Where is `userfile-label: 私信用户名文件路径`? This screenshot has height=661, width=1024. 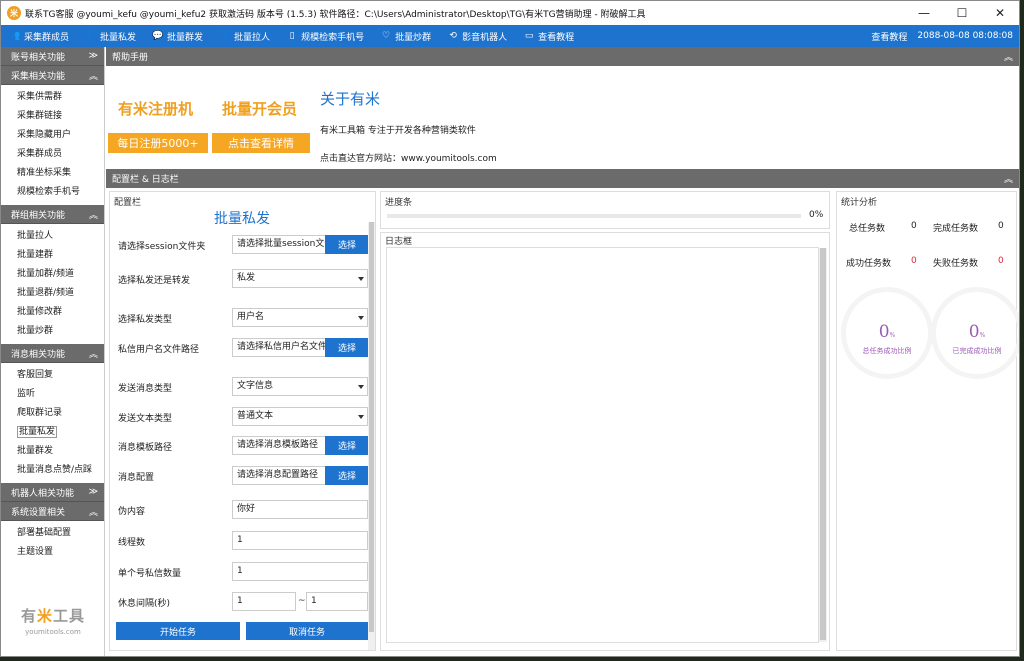 userfile-label: 私信用户名文件路径 is located at coordinates (159, 350).